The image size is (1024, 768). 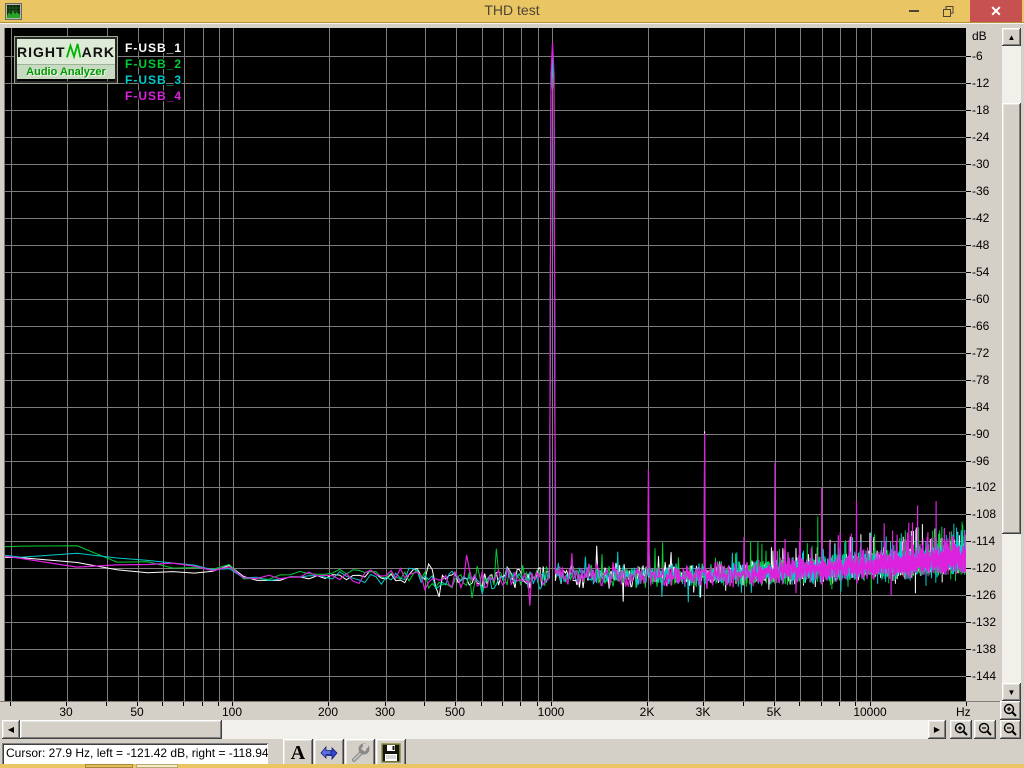 I want to click on scroll-down-button: ▼, so click(x=1011, y=692).